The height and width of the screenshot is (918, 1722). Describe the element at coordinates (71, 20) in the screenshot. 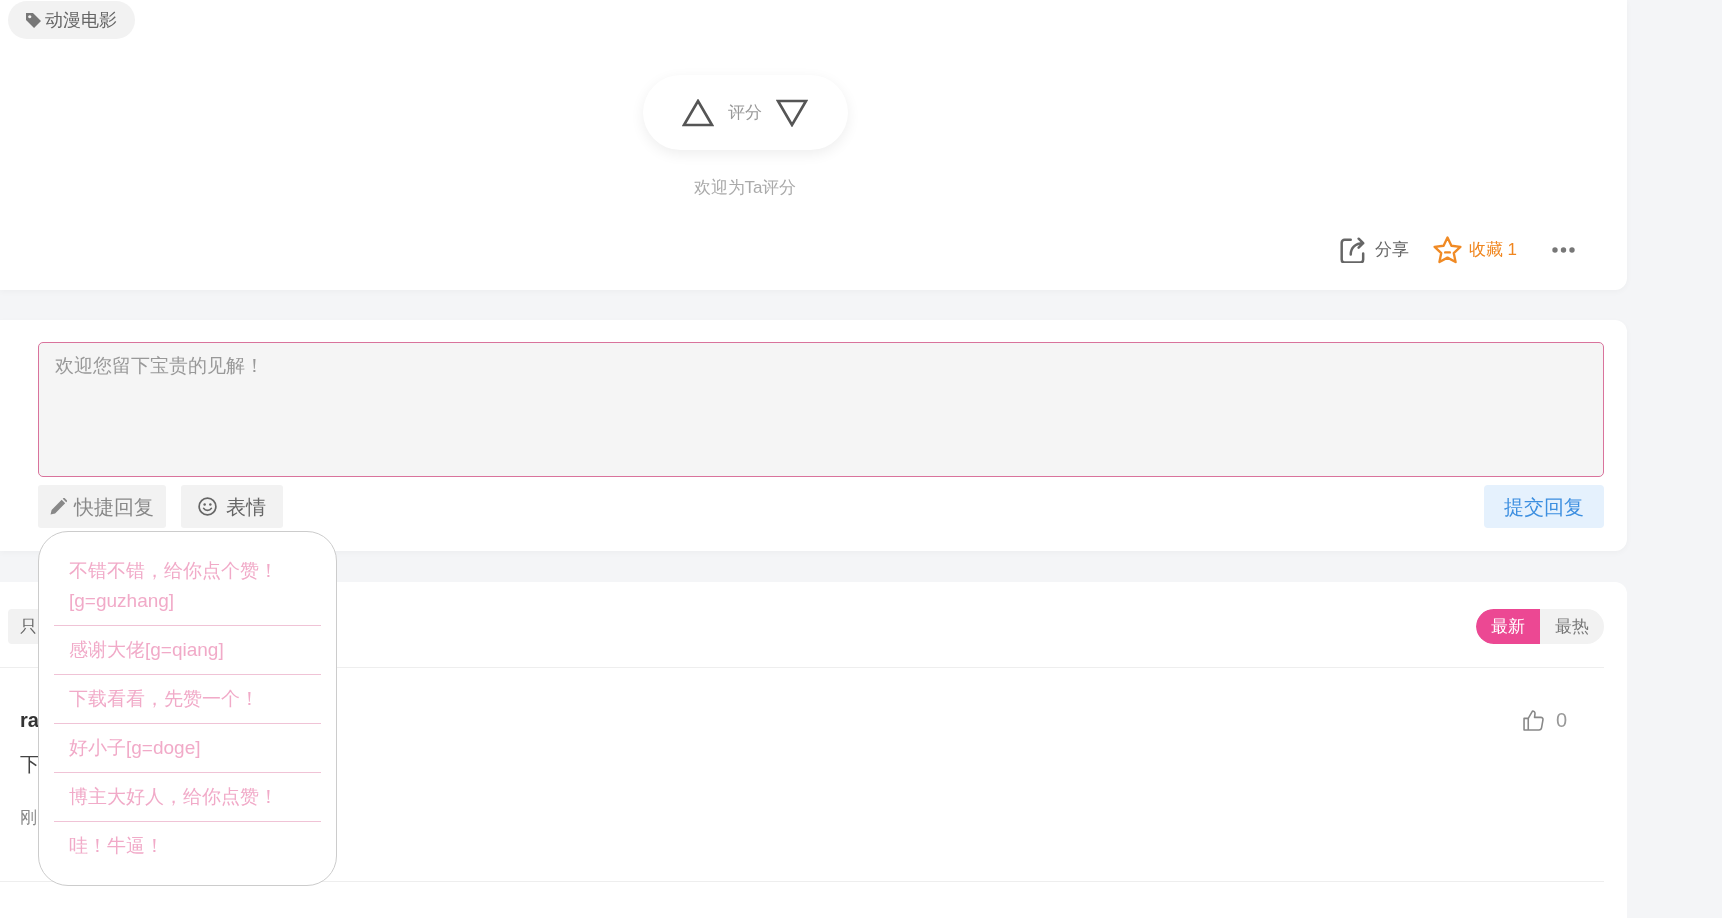

I see `tag-chip: 动漫电影` at that location.